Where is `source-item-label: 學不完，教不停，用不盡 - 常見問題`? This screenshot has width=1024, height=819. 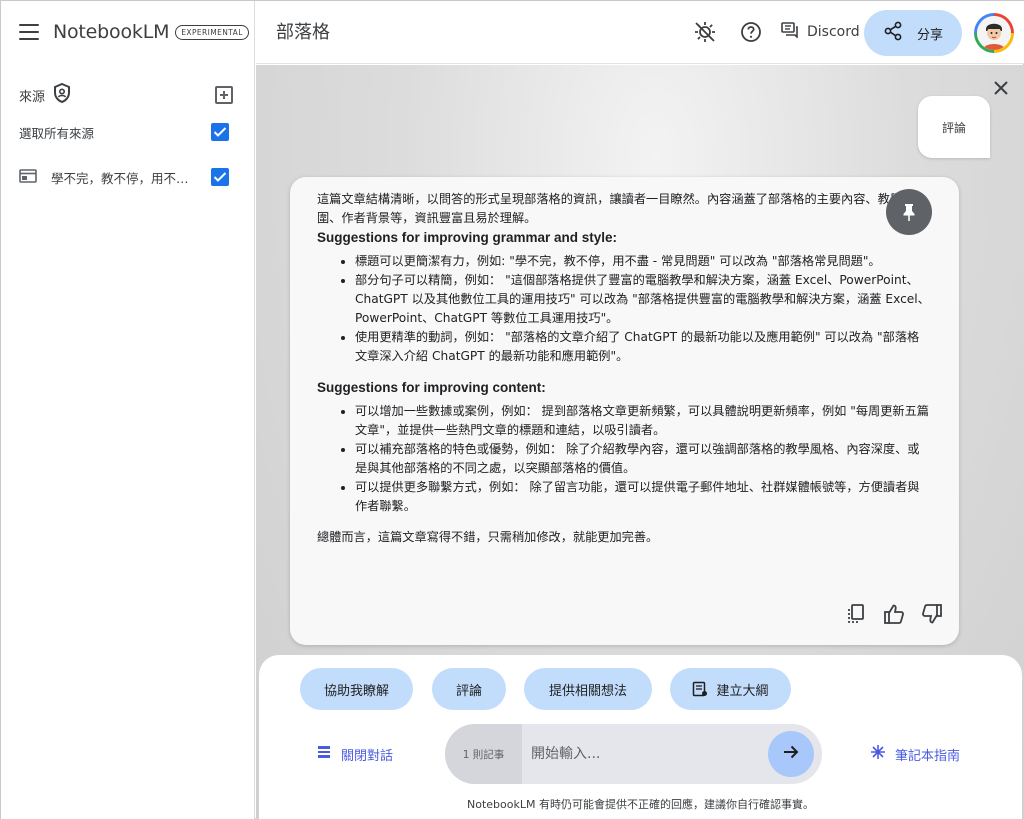 source-item-label: 學不完，教不停，用不盡 - 常見問題 is located at coordinates (125, 178).